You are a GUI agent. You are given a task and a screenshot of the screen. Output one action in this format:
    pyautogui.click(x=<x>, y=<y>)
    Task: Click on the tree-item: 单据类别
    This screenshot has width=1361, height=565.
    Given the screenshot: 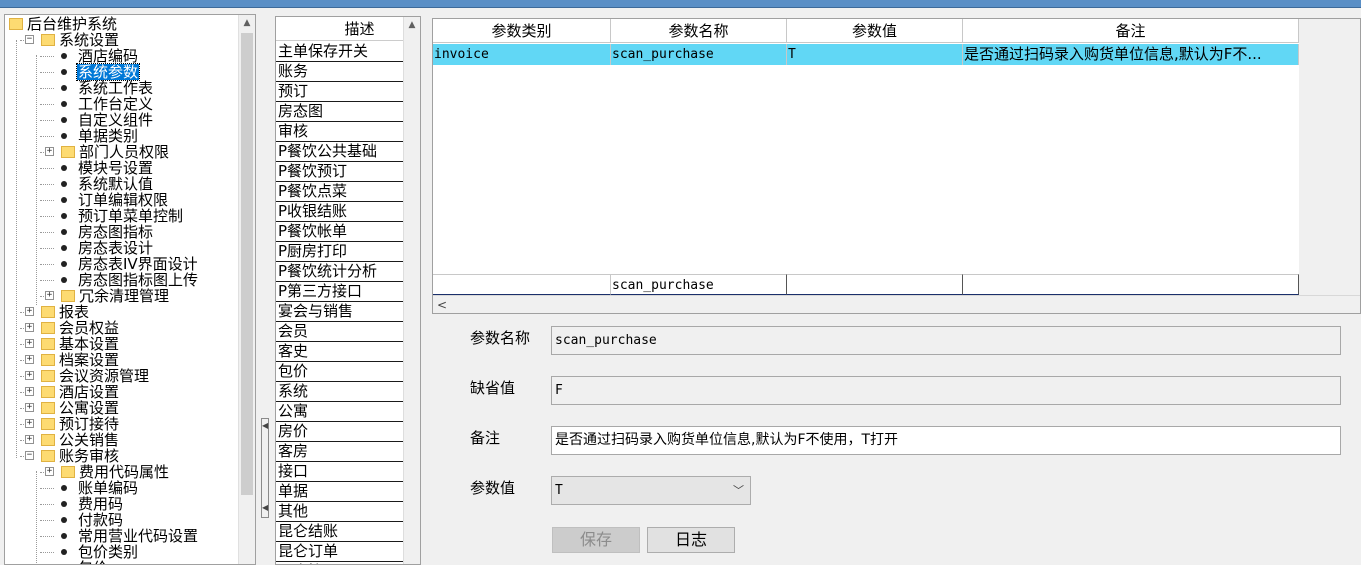 What is the action you would take?
    pyautogui.click(x=100, y=136)
    